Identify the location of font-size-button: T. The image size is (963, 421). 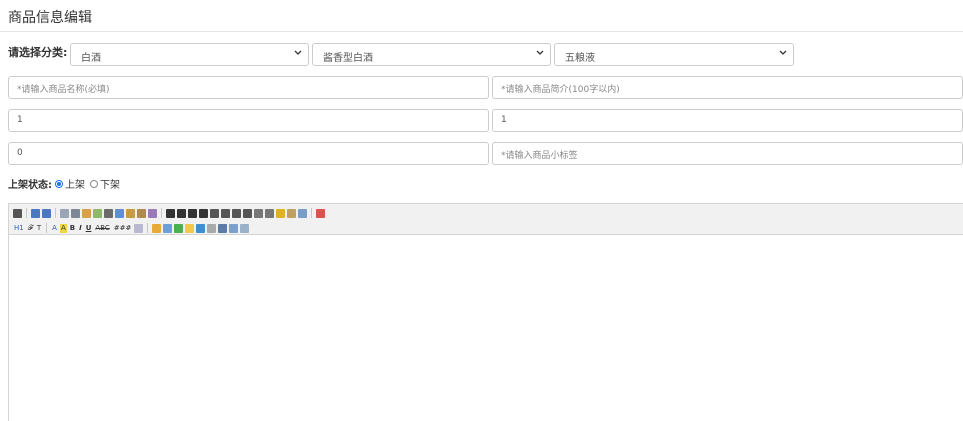
(39, 228).